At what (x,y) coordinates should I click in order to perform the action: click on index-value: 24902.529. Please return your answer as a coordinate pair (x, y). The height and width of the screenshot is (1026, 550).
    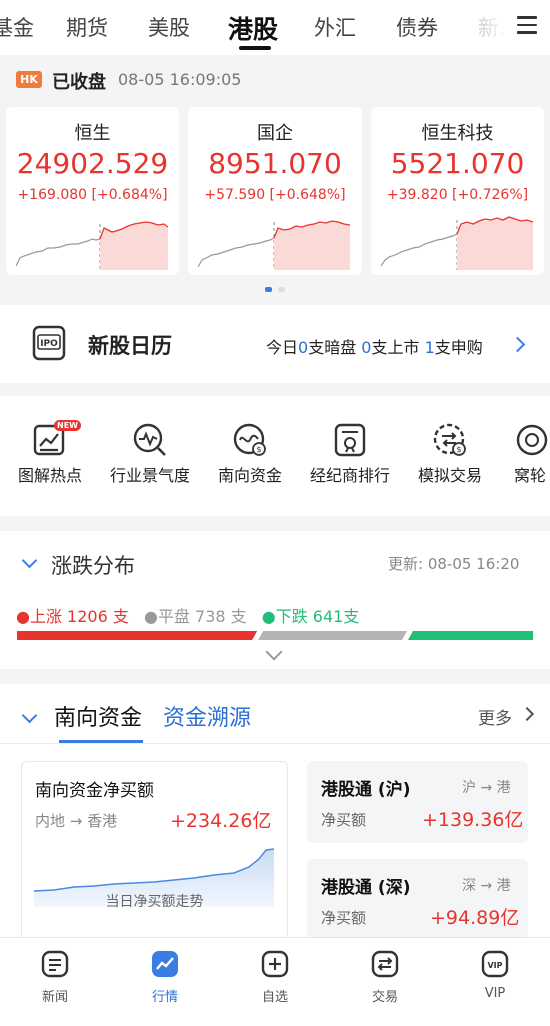
    Looking at the image, I should click on (92, 163).